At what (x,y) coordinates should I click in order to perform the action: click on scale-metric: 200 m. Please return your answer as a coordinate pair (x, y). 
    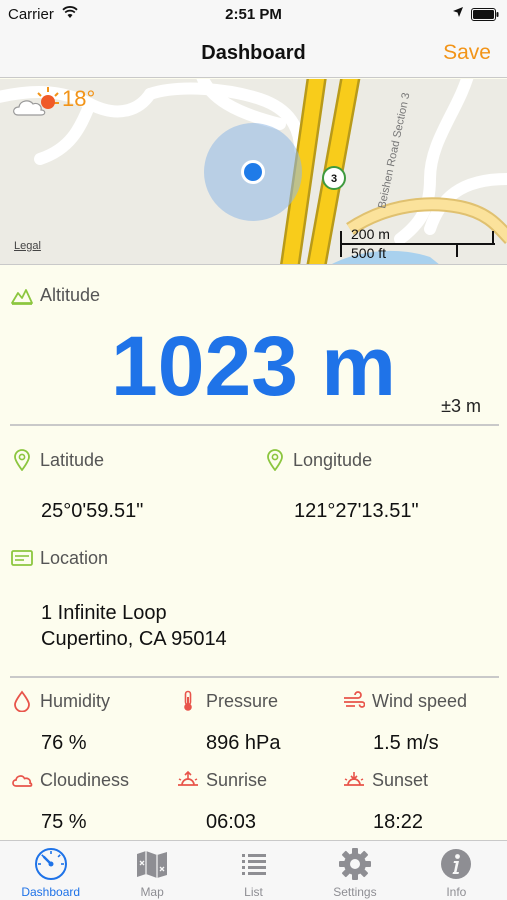
    Looking at the image, I should click on (370, 234).